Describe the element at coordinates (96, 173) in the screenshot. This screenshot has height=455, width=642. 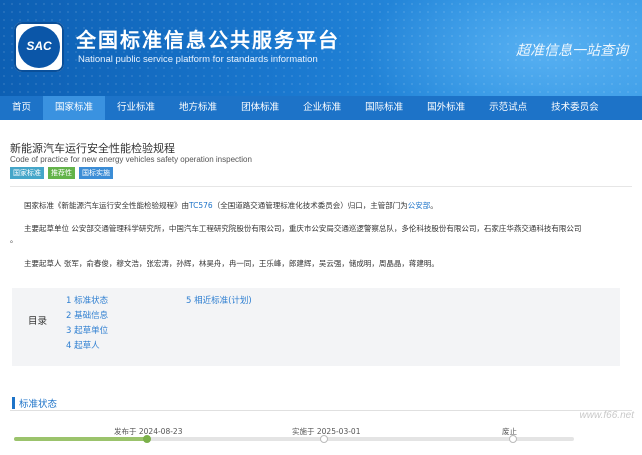
I see `tag-implemented: 国标实施` at that location.